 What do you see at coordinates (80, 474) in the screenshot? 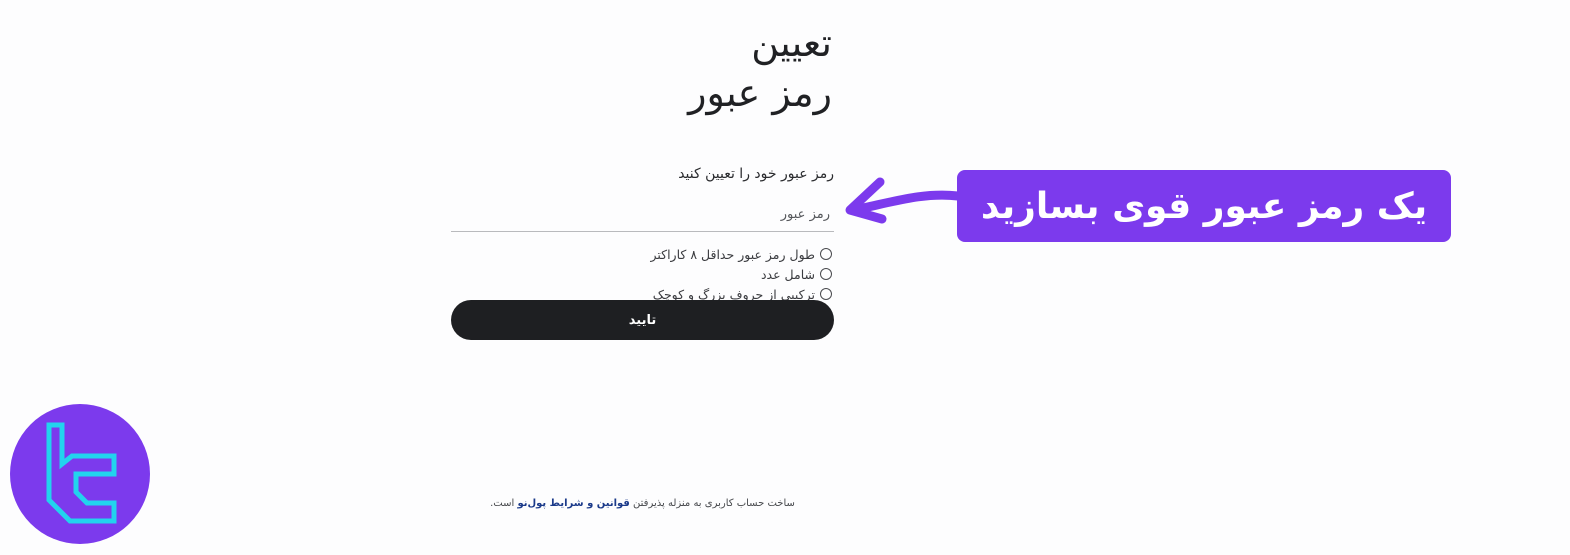
I see `tradingfinder-logo-icon` at bounding box center [80, 474].